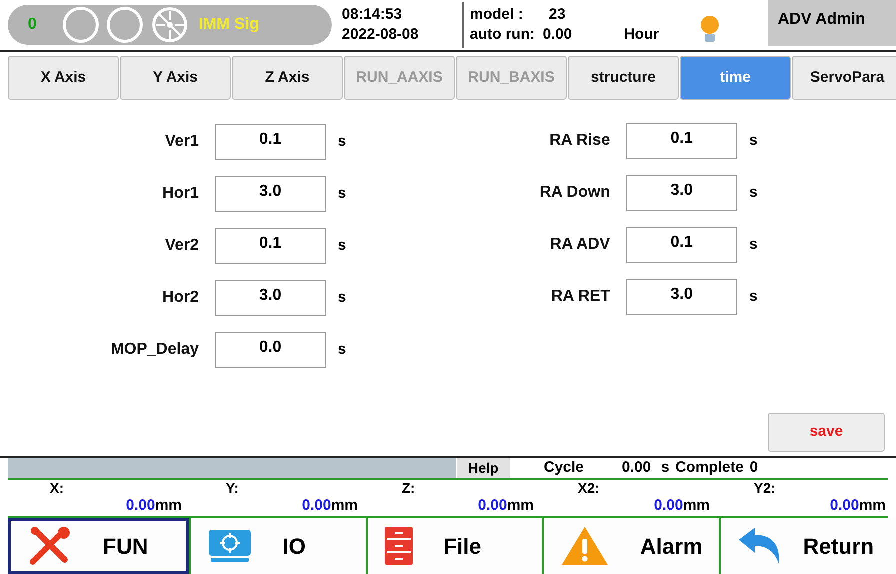  What do you see at coordinates (169, 25) in the screenshot?
I see `crosshair-circle-icon` at bounding box center [169, 25].